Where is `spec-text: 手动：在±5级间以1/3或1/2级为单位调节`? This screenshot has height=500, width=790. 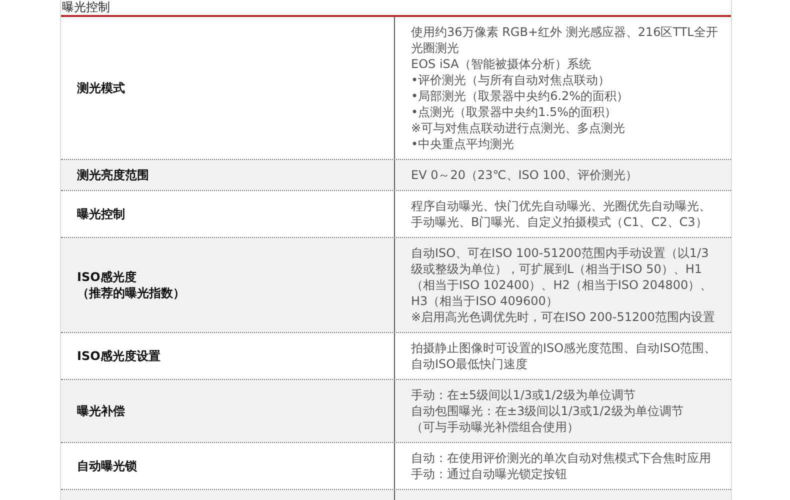 spec-text: 手动：在±5级间以1/3或1/2级为单位调节 is located at coordinates (523, 395).